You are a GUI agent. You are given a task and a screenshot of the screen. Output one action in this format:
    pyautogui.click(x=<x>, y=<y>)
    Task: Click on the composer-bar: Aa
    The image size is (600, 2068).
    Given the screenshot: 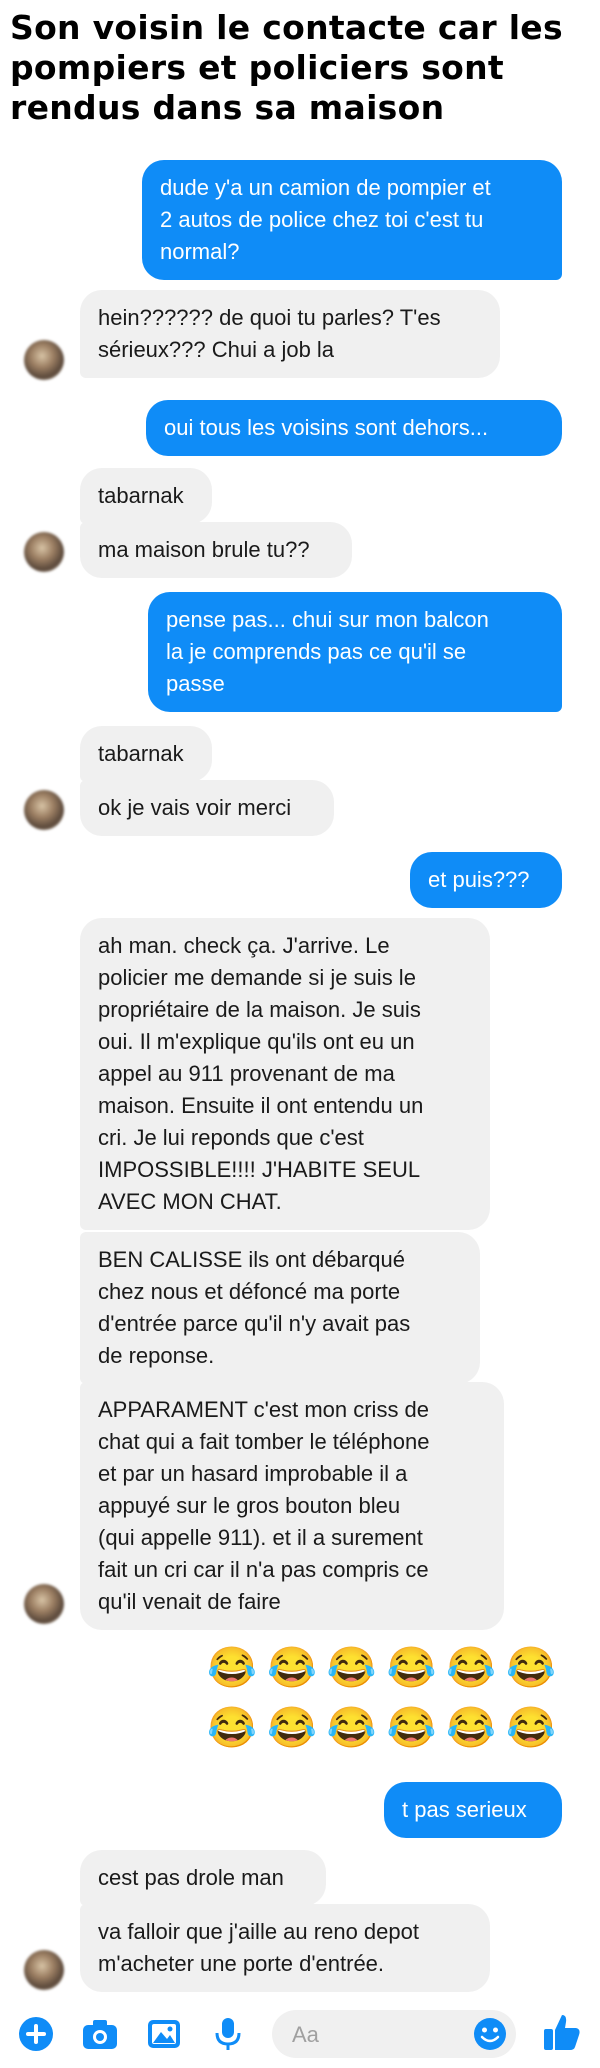 What is the action you would take?
    pyautogui.click(x=300, y=2034)
    